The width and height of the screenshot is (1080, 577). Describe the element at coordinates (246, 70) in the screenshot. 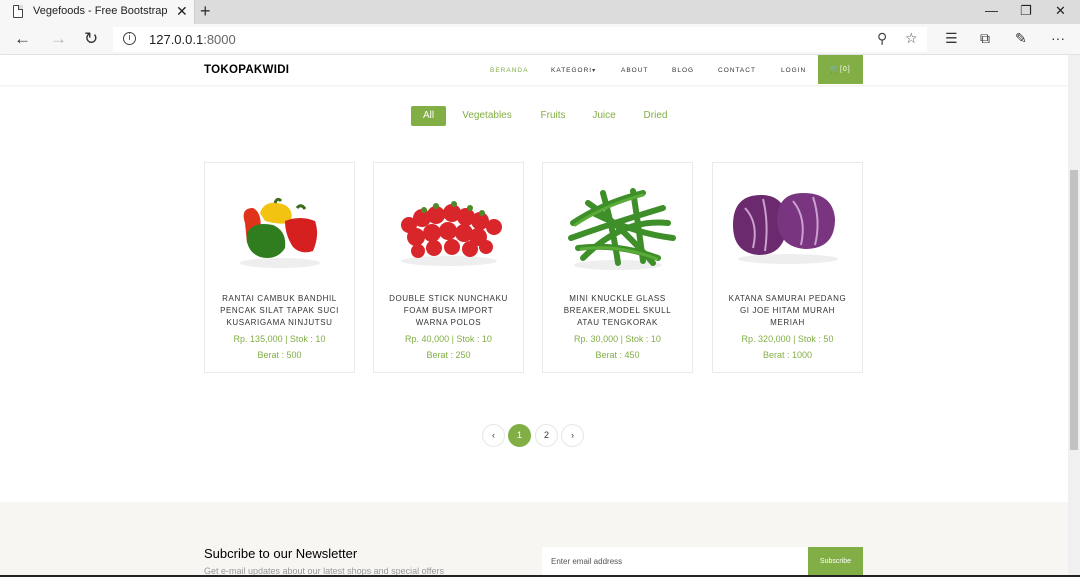

I see `brand-logo: TOKOPAKWIDI` at that location.